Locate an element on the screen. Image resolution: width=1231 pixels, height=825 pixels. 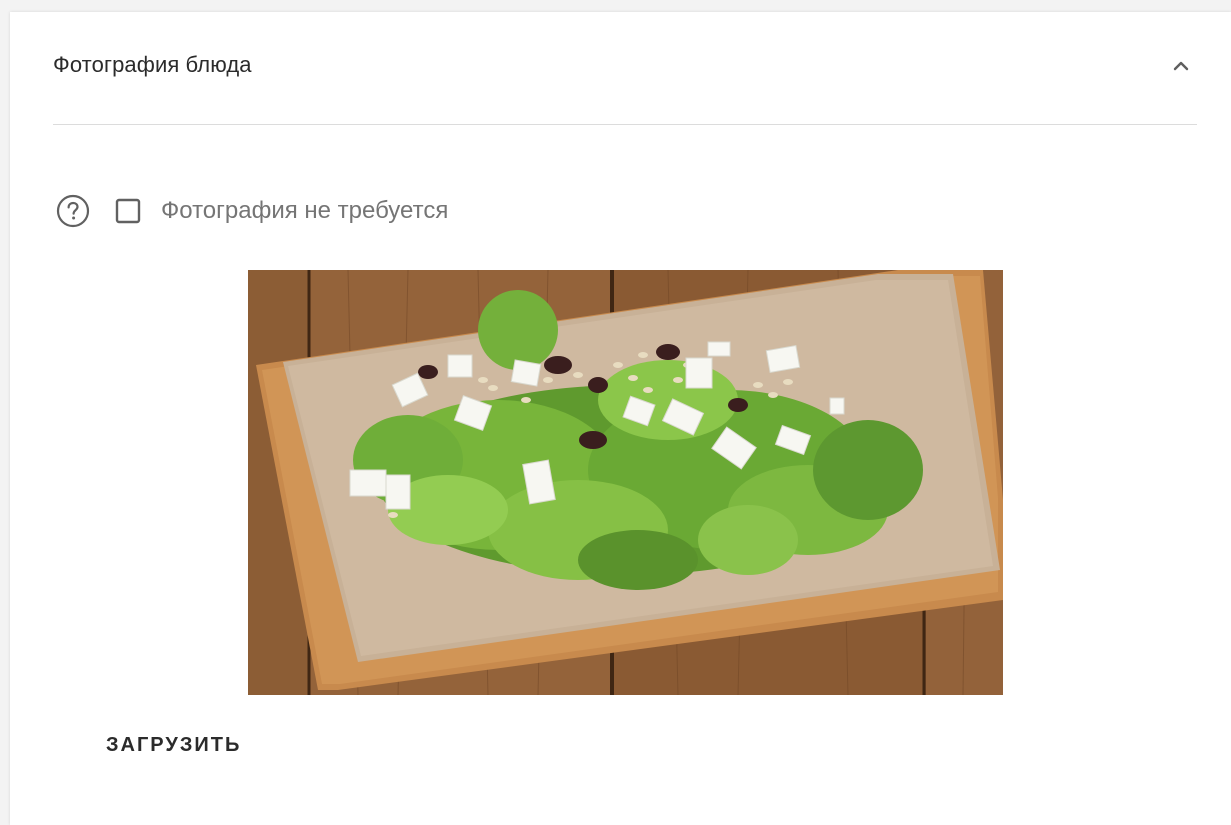
help-circle-icon is located at coordinates (73, 211).